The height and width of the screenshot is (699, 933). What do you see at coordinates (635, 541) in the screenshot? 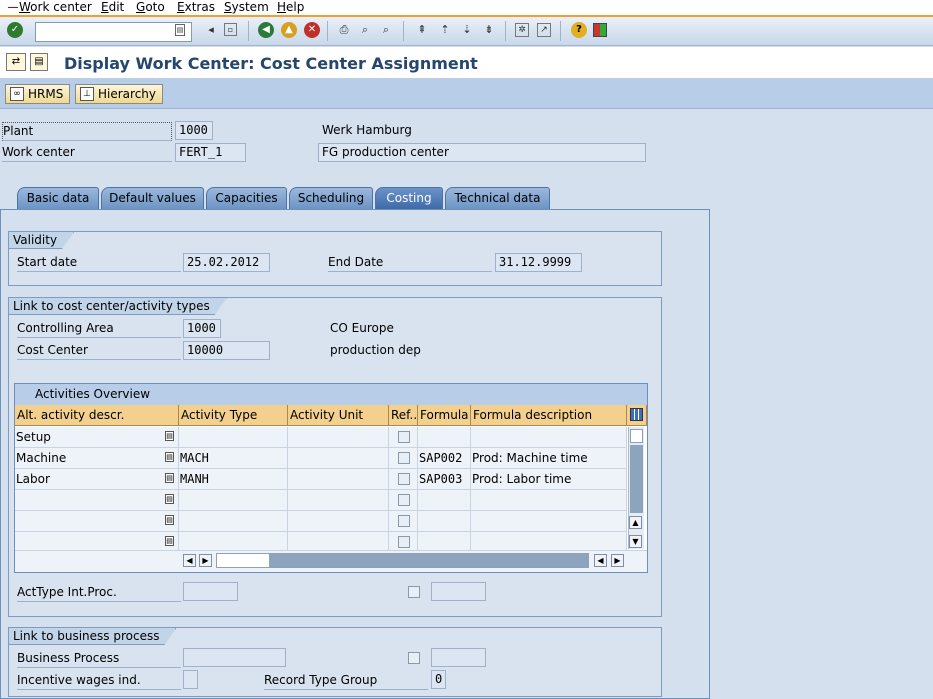
I see `scroll-down-icon: ▼` at bounding box center [635, 541].